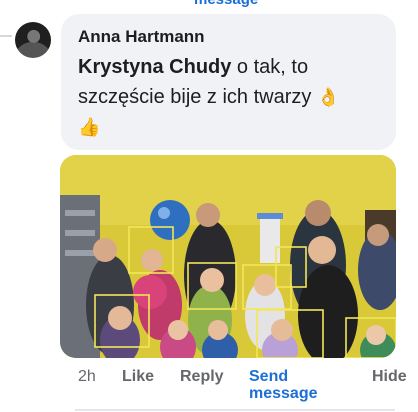 Image resolution: width=418 pixels, height=412 pixels. Describe the element at coordinates (226, 4) in the screenshot. I see `send-message-link-above: message` at that location.